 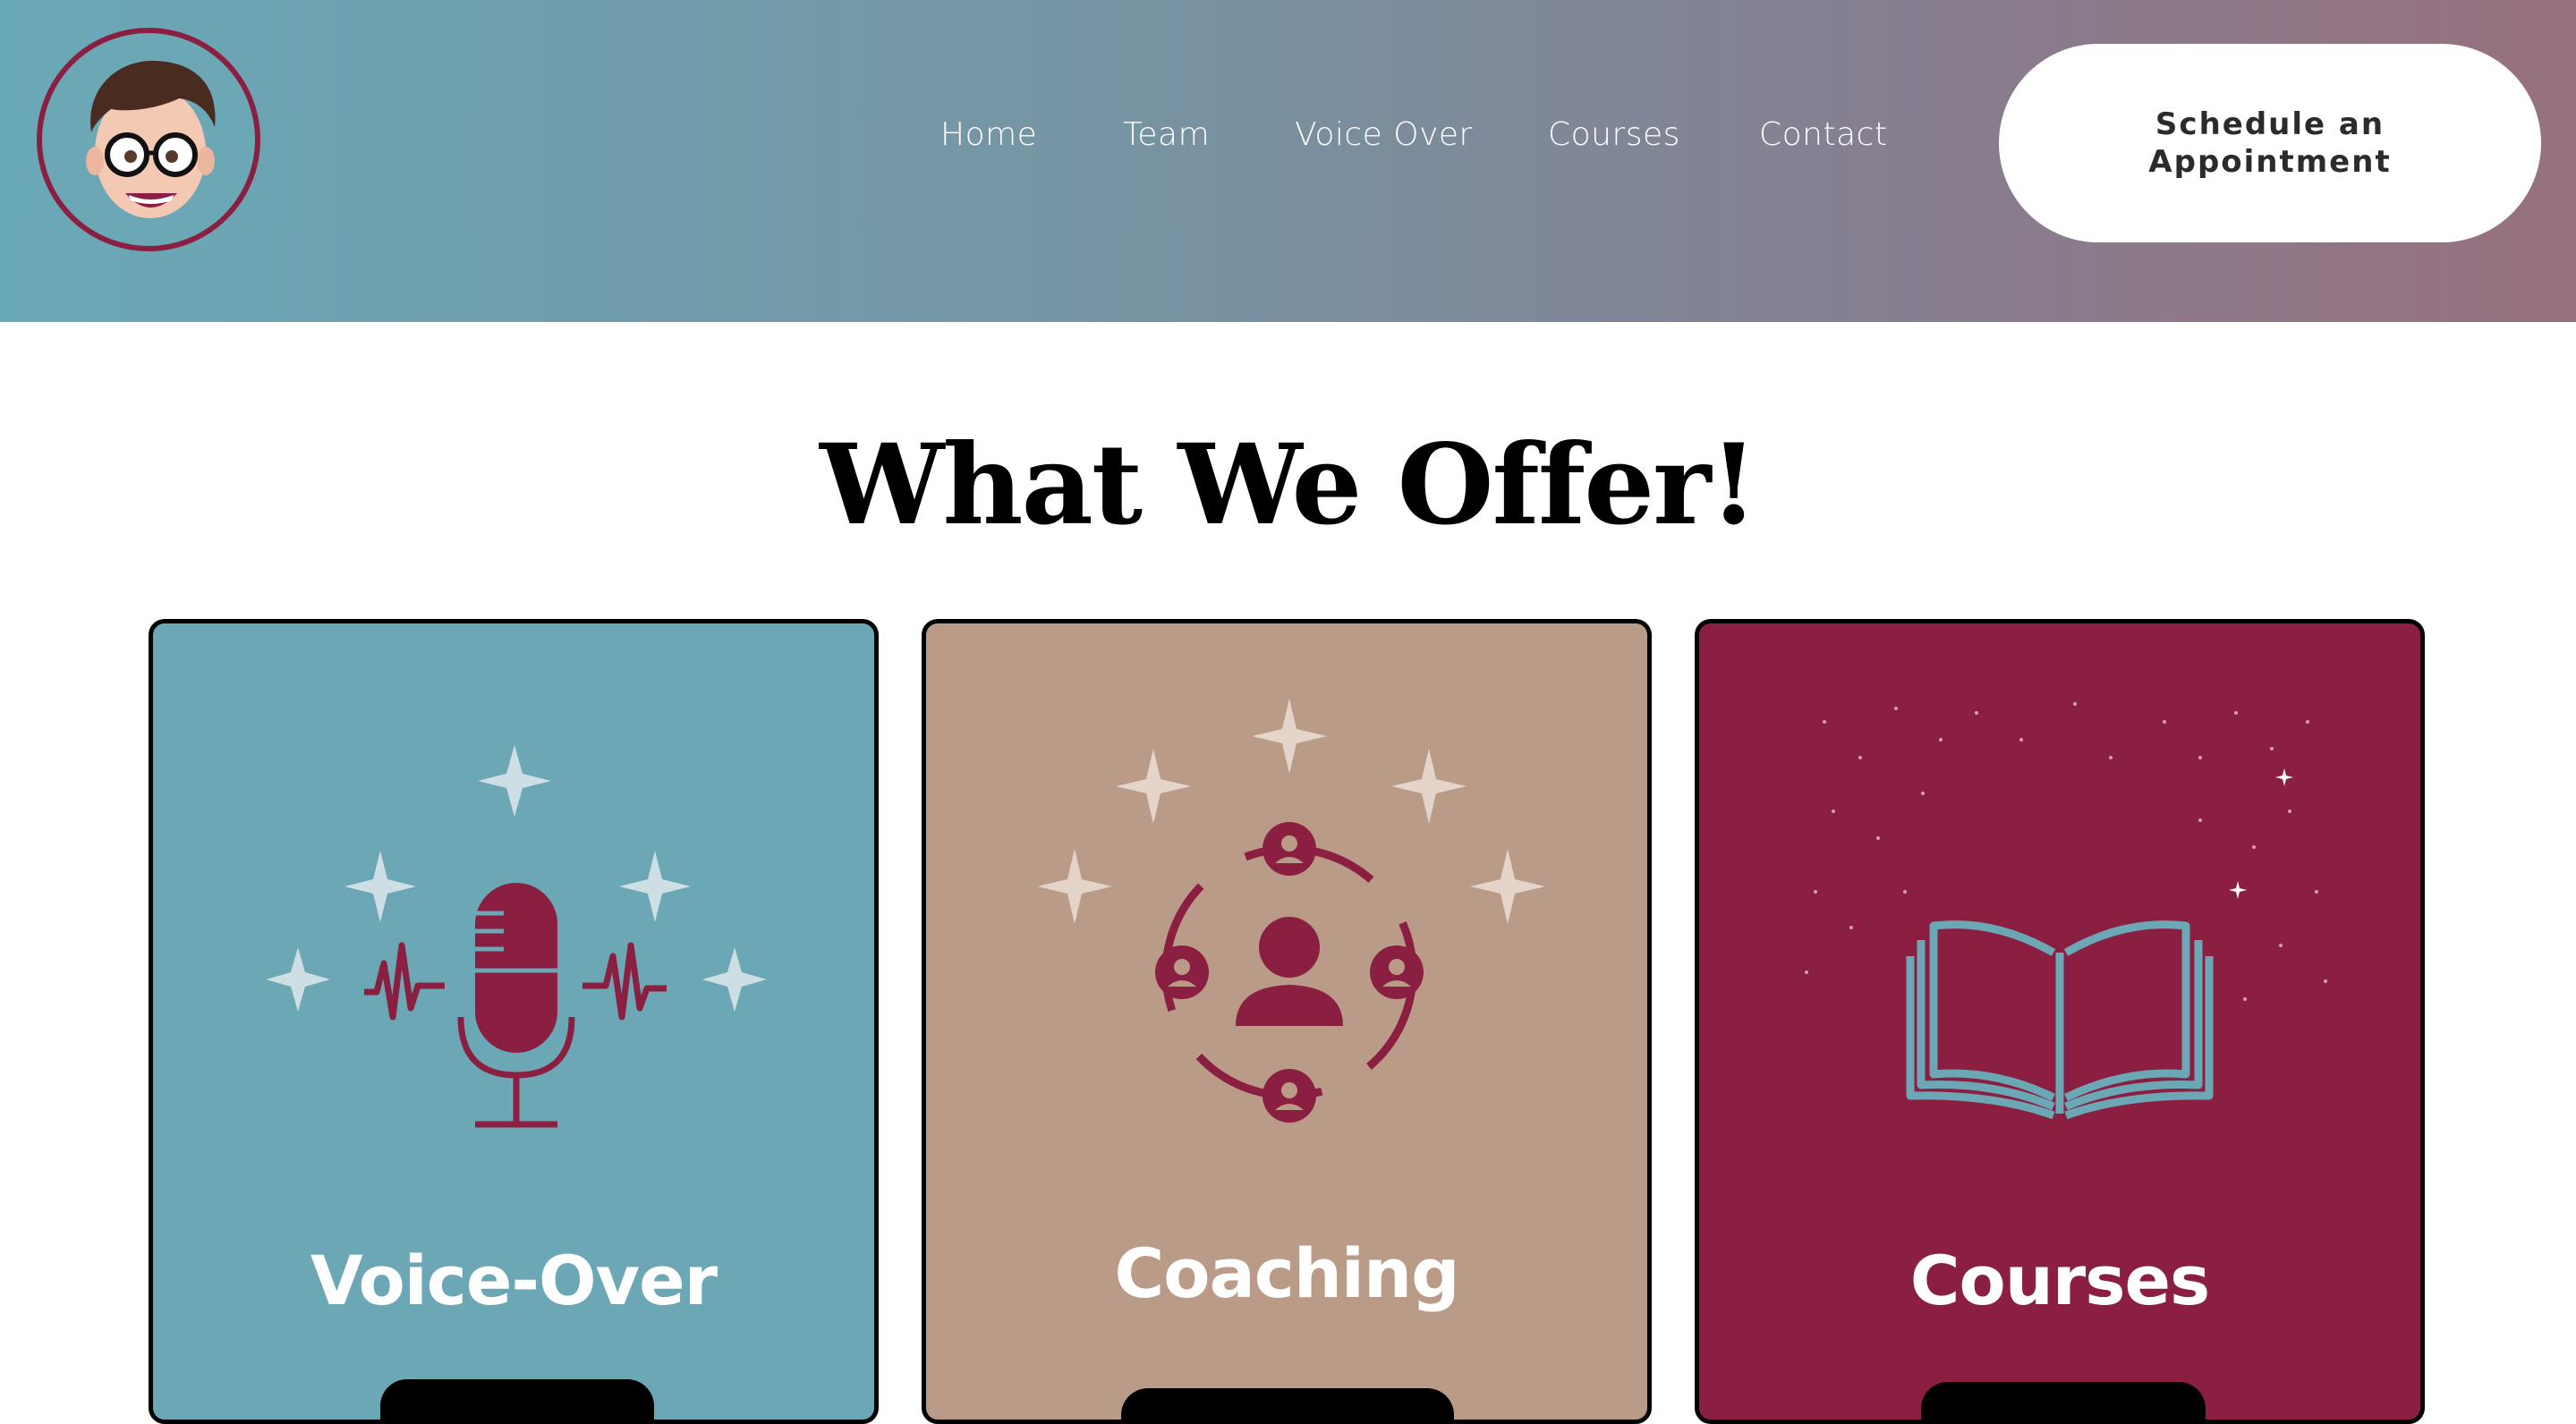 I want to click on cta-label-line2: Appointment, so click(x=2270, y=162).